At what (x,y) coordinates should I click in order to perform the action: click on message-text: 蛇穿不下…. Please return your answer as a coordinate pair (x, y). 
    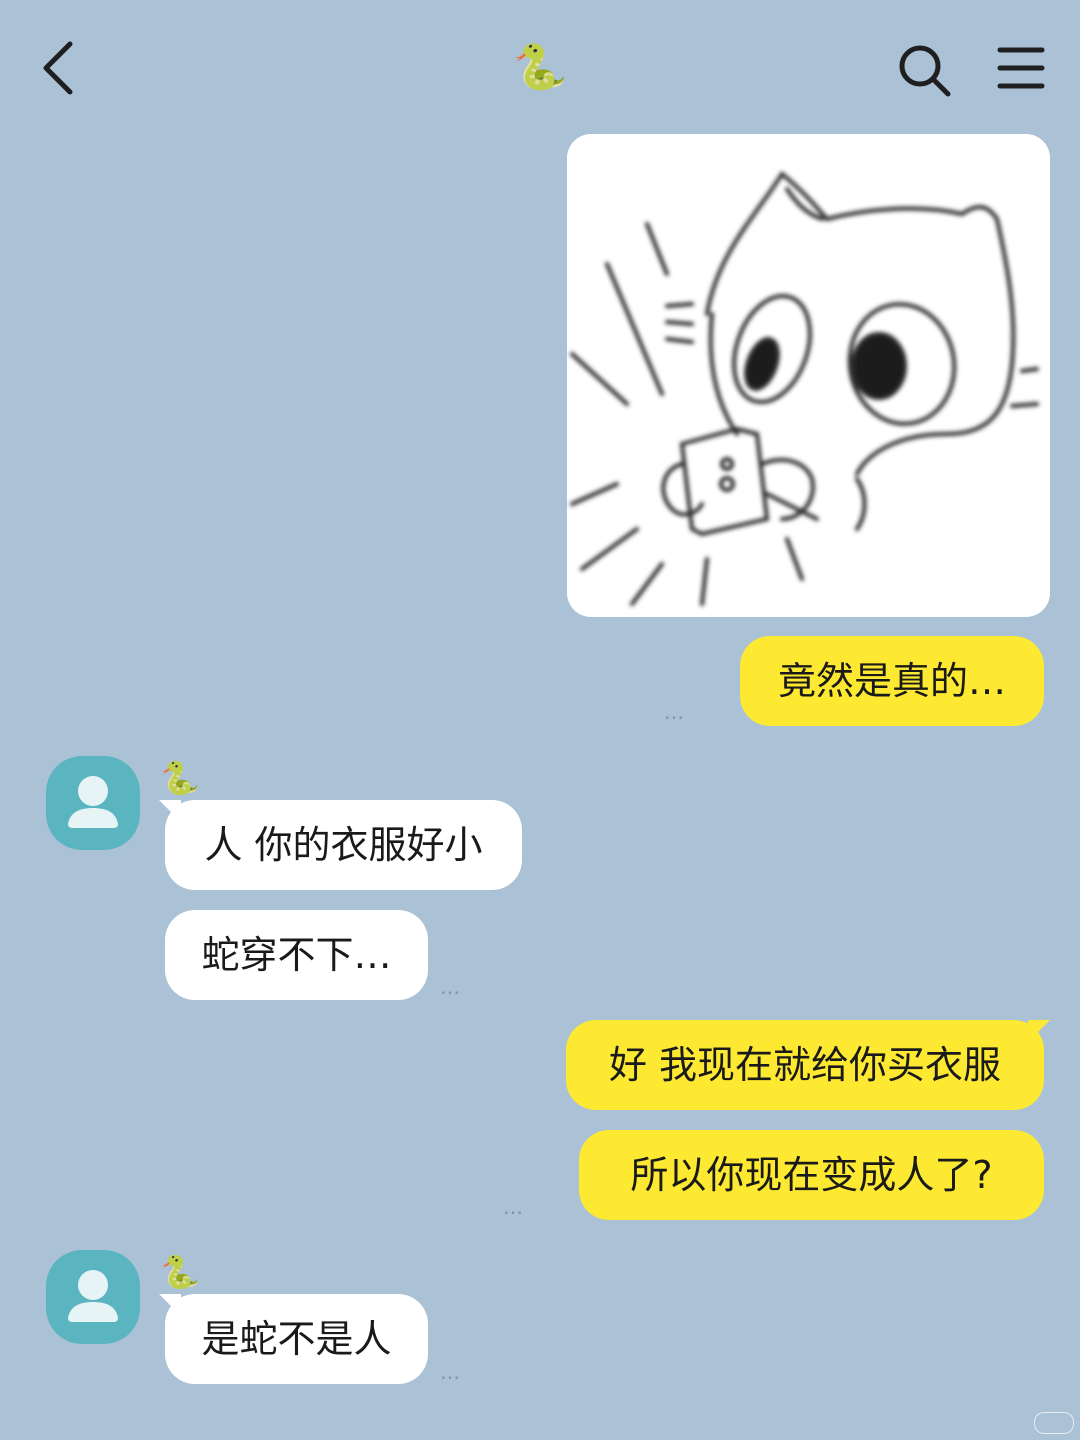
    Looking at the image, I should click on (296, 955).